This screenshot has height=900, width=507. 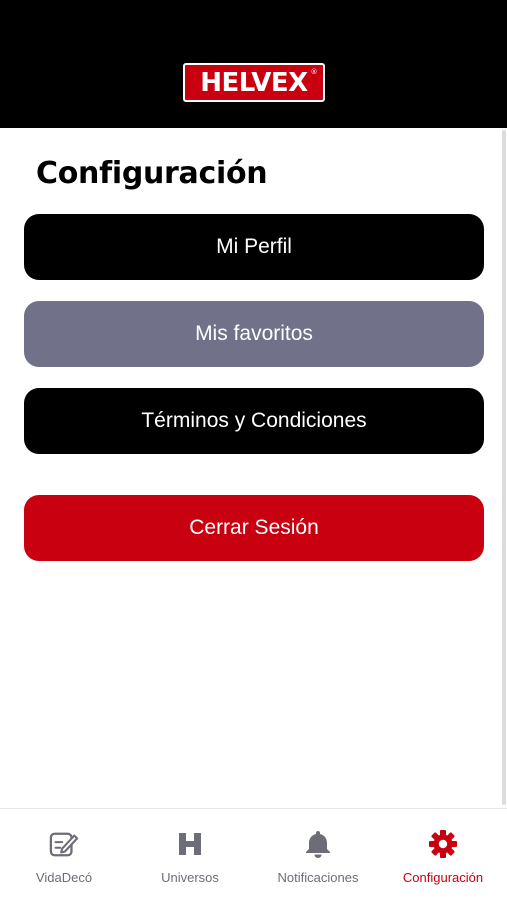 I want to click on page-title: Configuración, so click(x=152, y=173).